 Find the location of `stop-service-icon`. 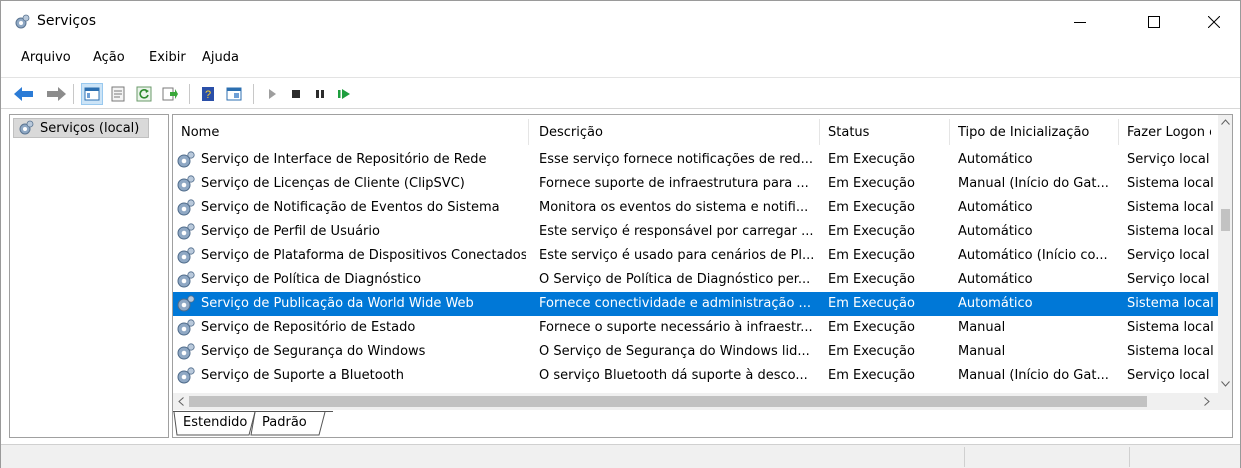

stop-service-icon is located at coordinates (296, 94).